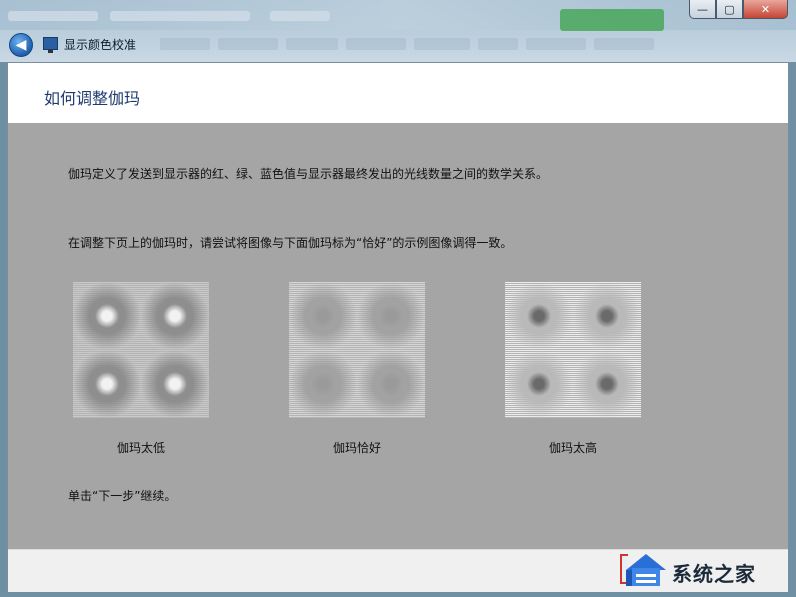 This screenshot has height=597, width=796. Describe the element at coordinates (50, 45) in the screenshot. I see `monitor-icon` at that location.